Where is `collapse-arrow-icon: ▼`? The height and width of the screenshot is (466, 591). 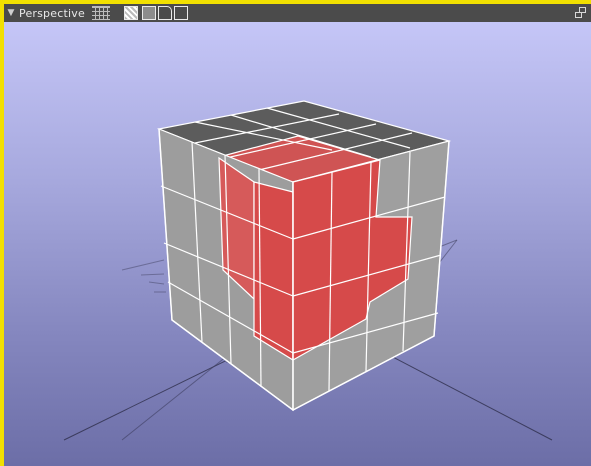
collapse-arrow-icon: ▼ is located at coordinates (11, 13).